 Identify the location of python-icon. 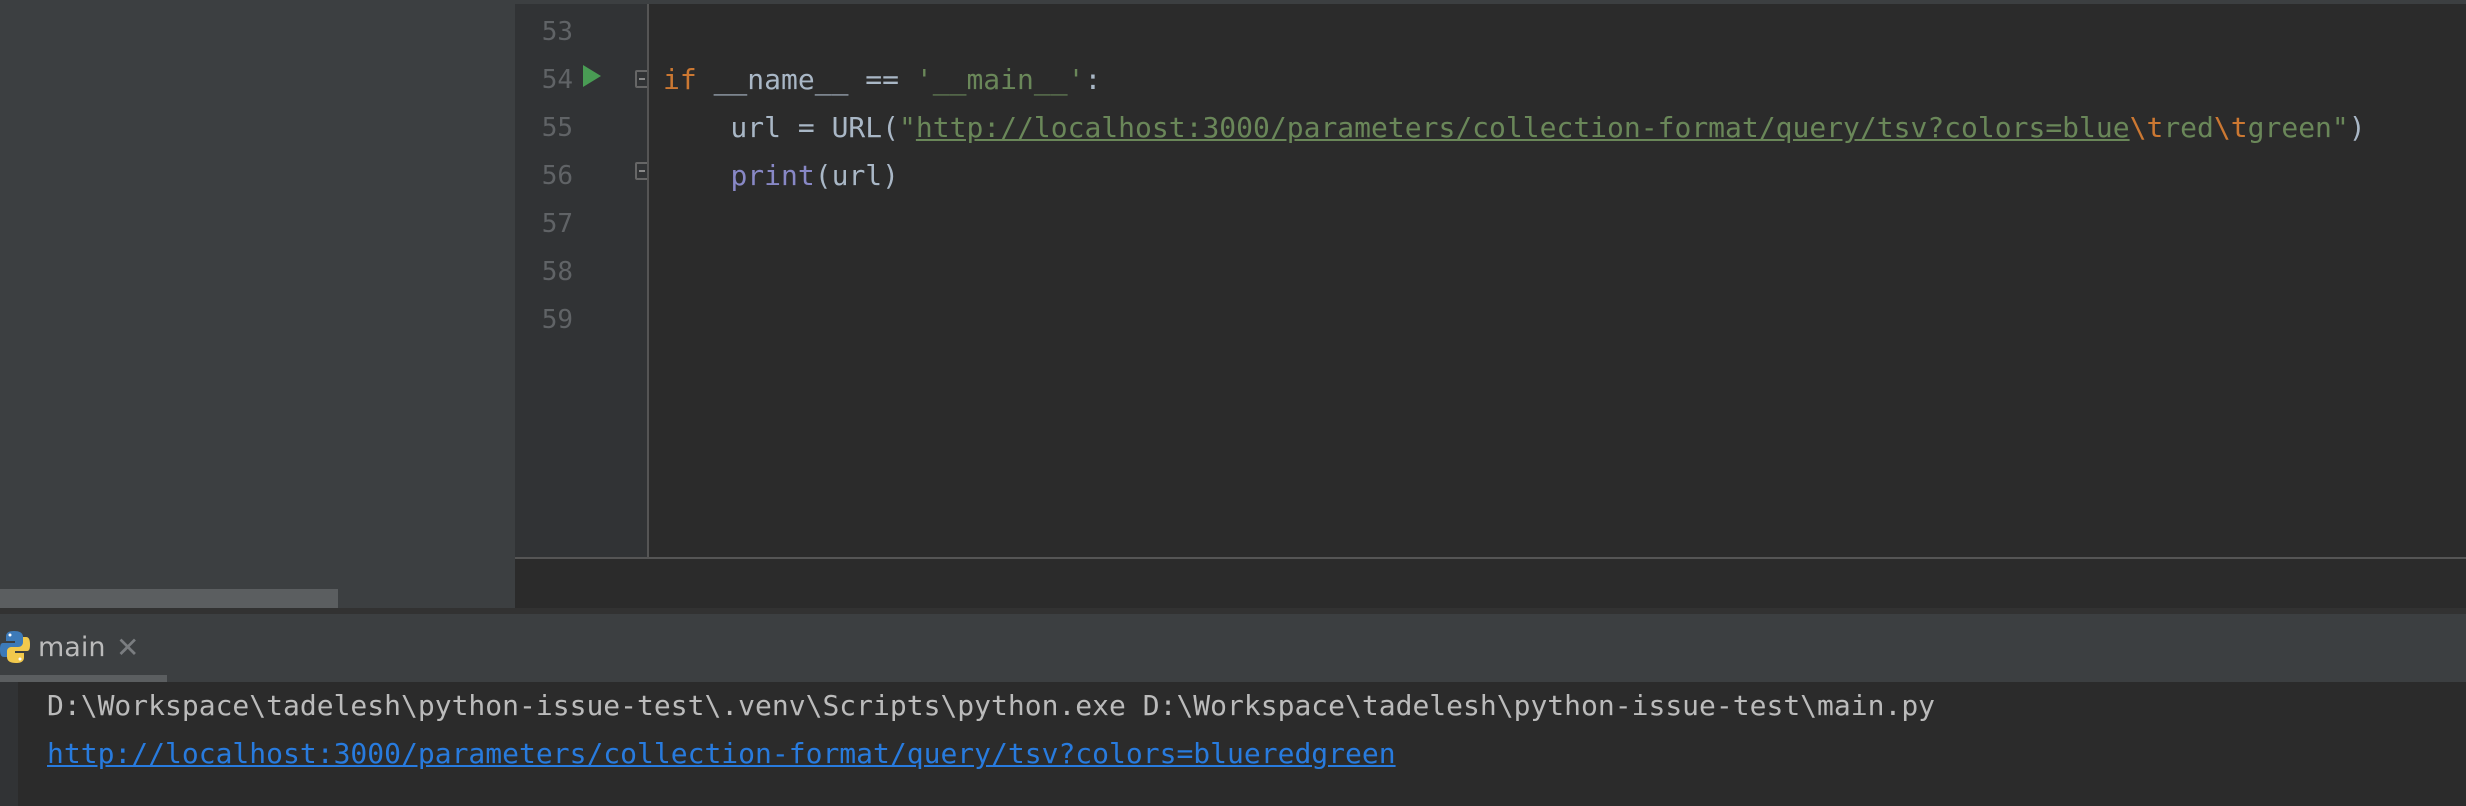
(15, 647).